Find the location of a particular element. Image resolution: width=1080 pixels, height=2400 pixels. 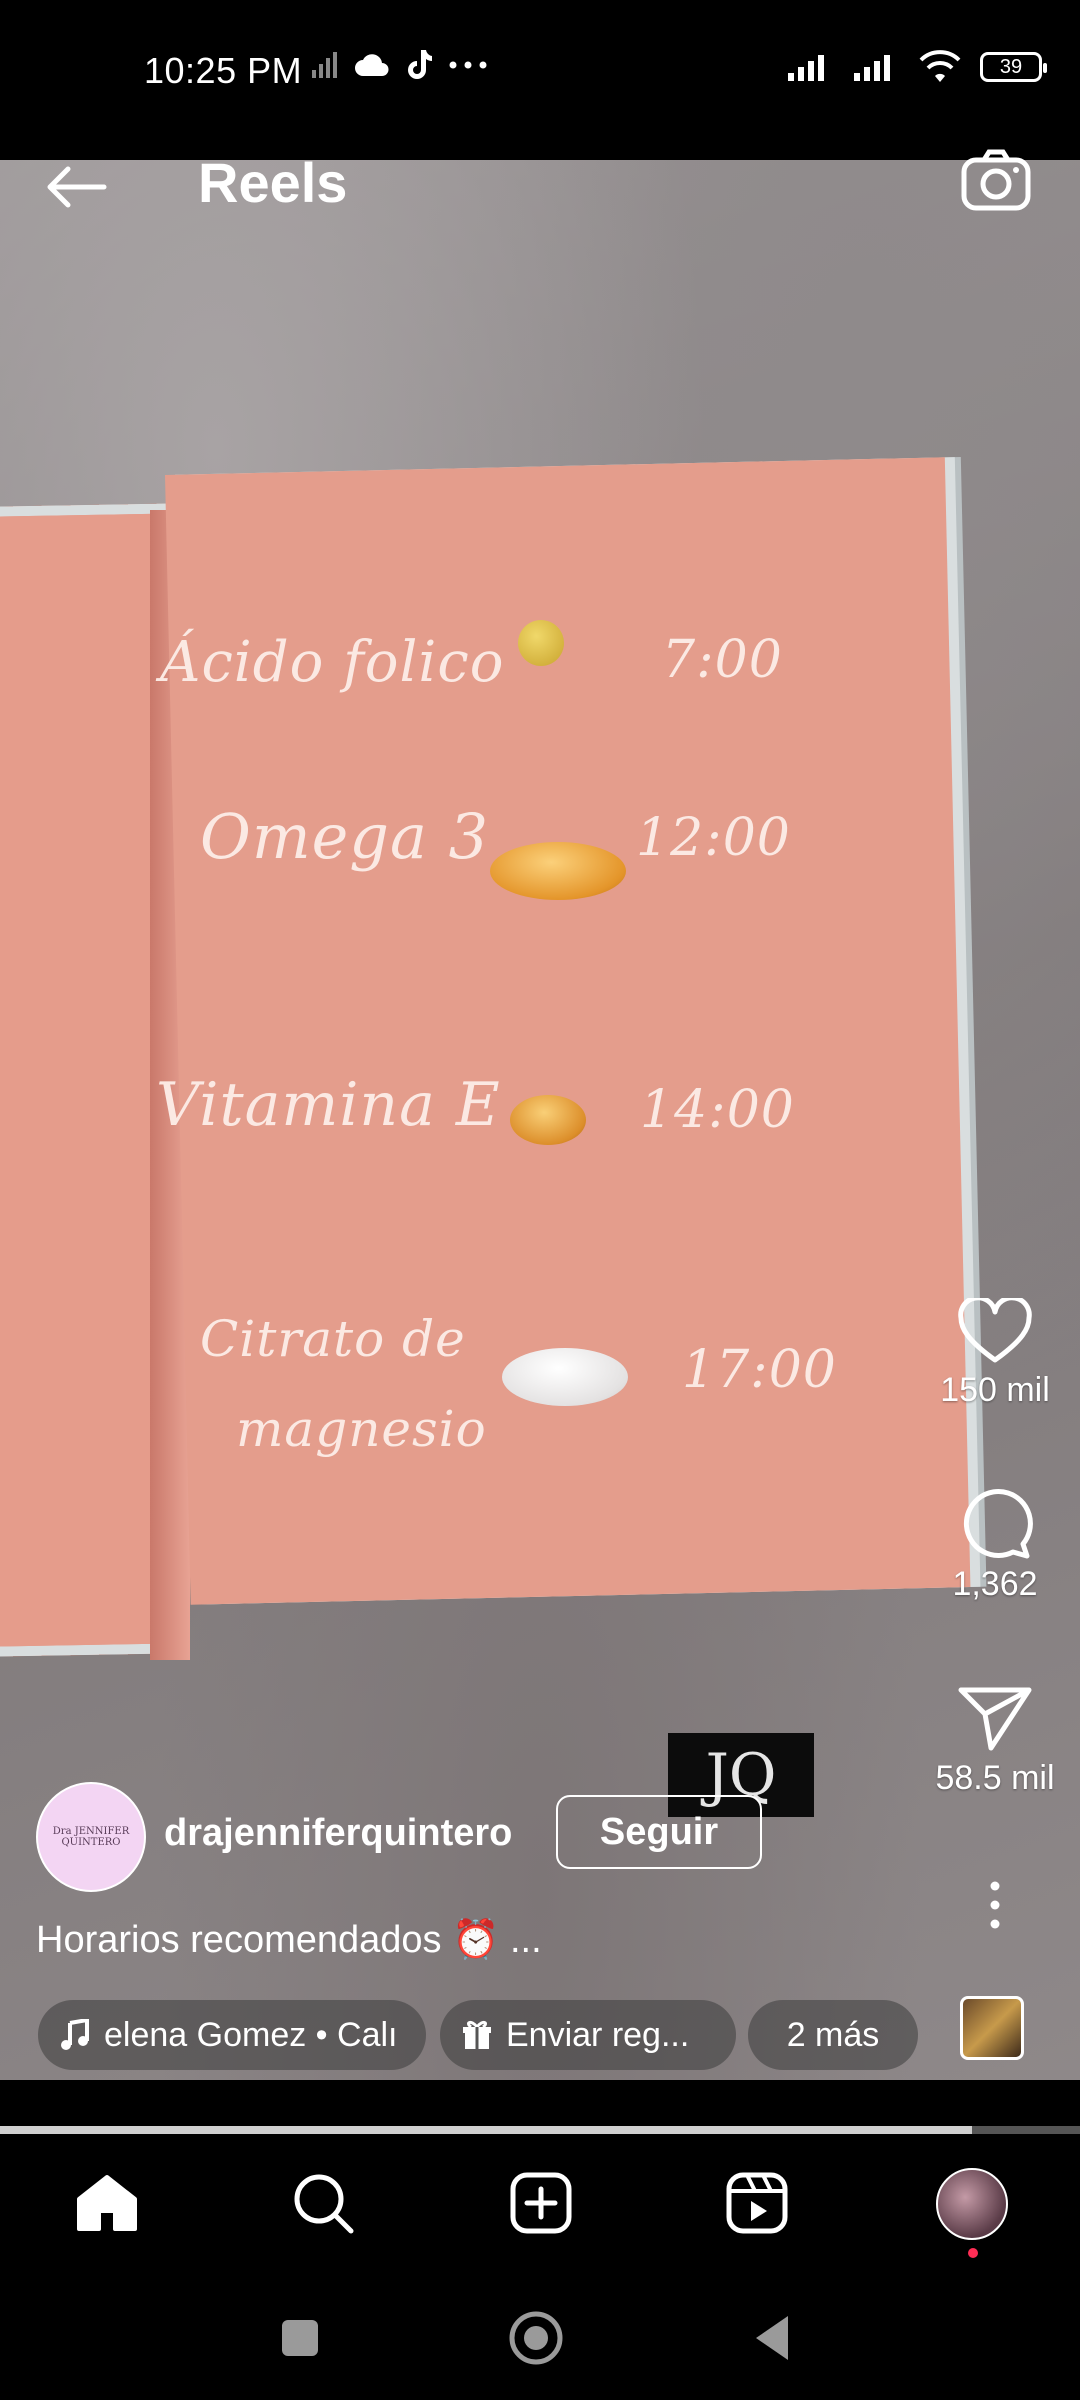

supplement-time-4: 17:00 is located at coordinates (759, 1370).